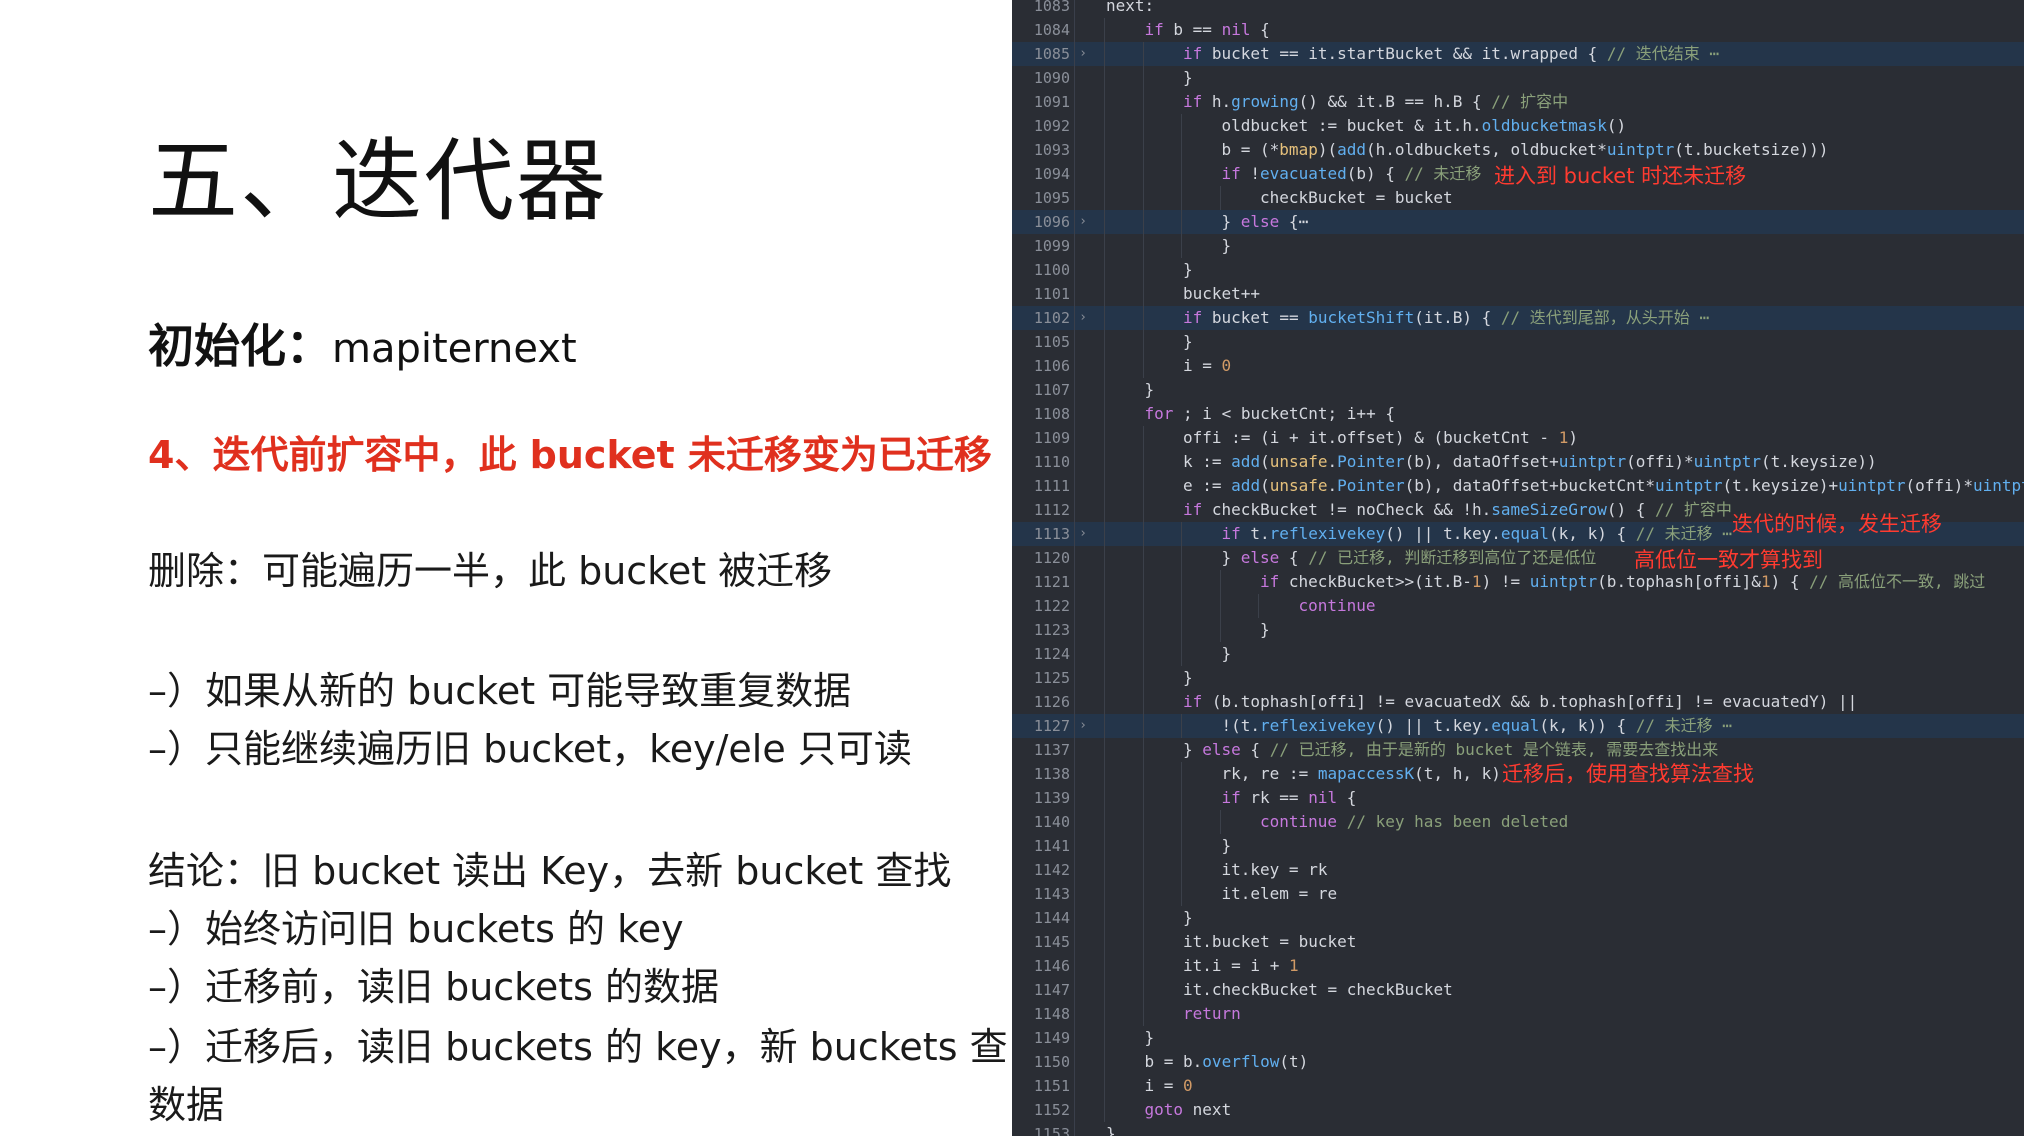 This screenshot has height=1136, width=2024. I want to click on code-text: goto next, so click(1188, 1109).